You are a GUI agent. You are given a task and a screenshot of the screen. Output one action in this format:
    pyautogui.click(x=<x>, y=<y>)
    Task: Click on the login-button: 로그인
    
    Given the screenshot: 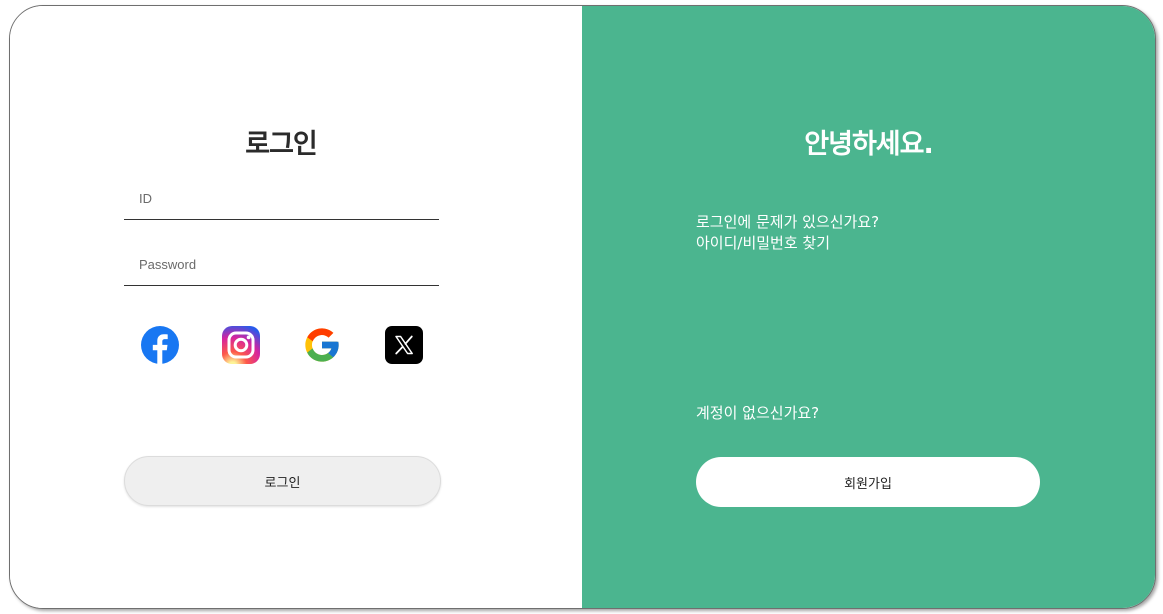 What is the action you would take?
    pyautogui.click(x=282, y=481)
    